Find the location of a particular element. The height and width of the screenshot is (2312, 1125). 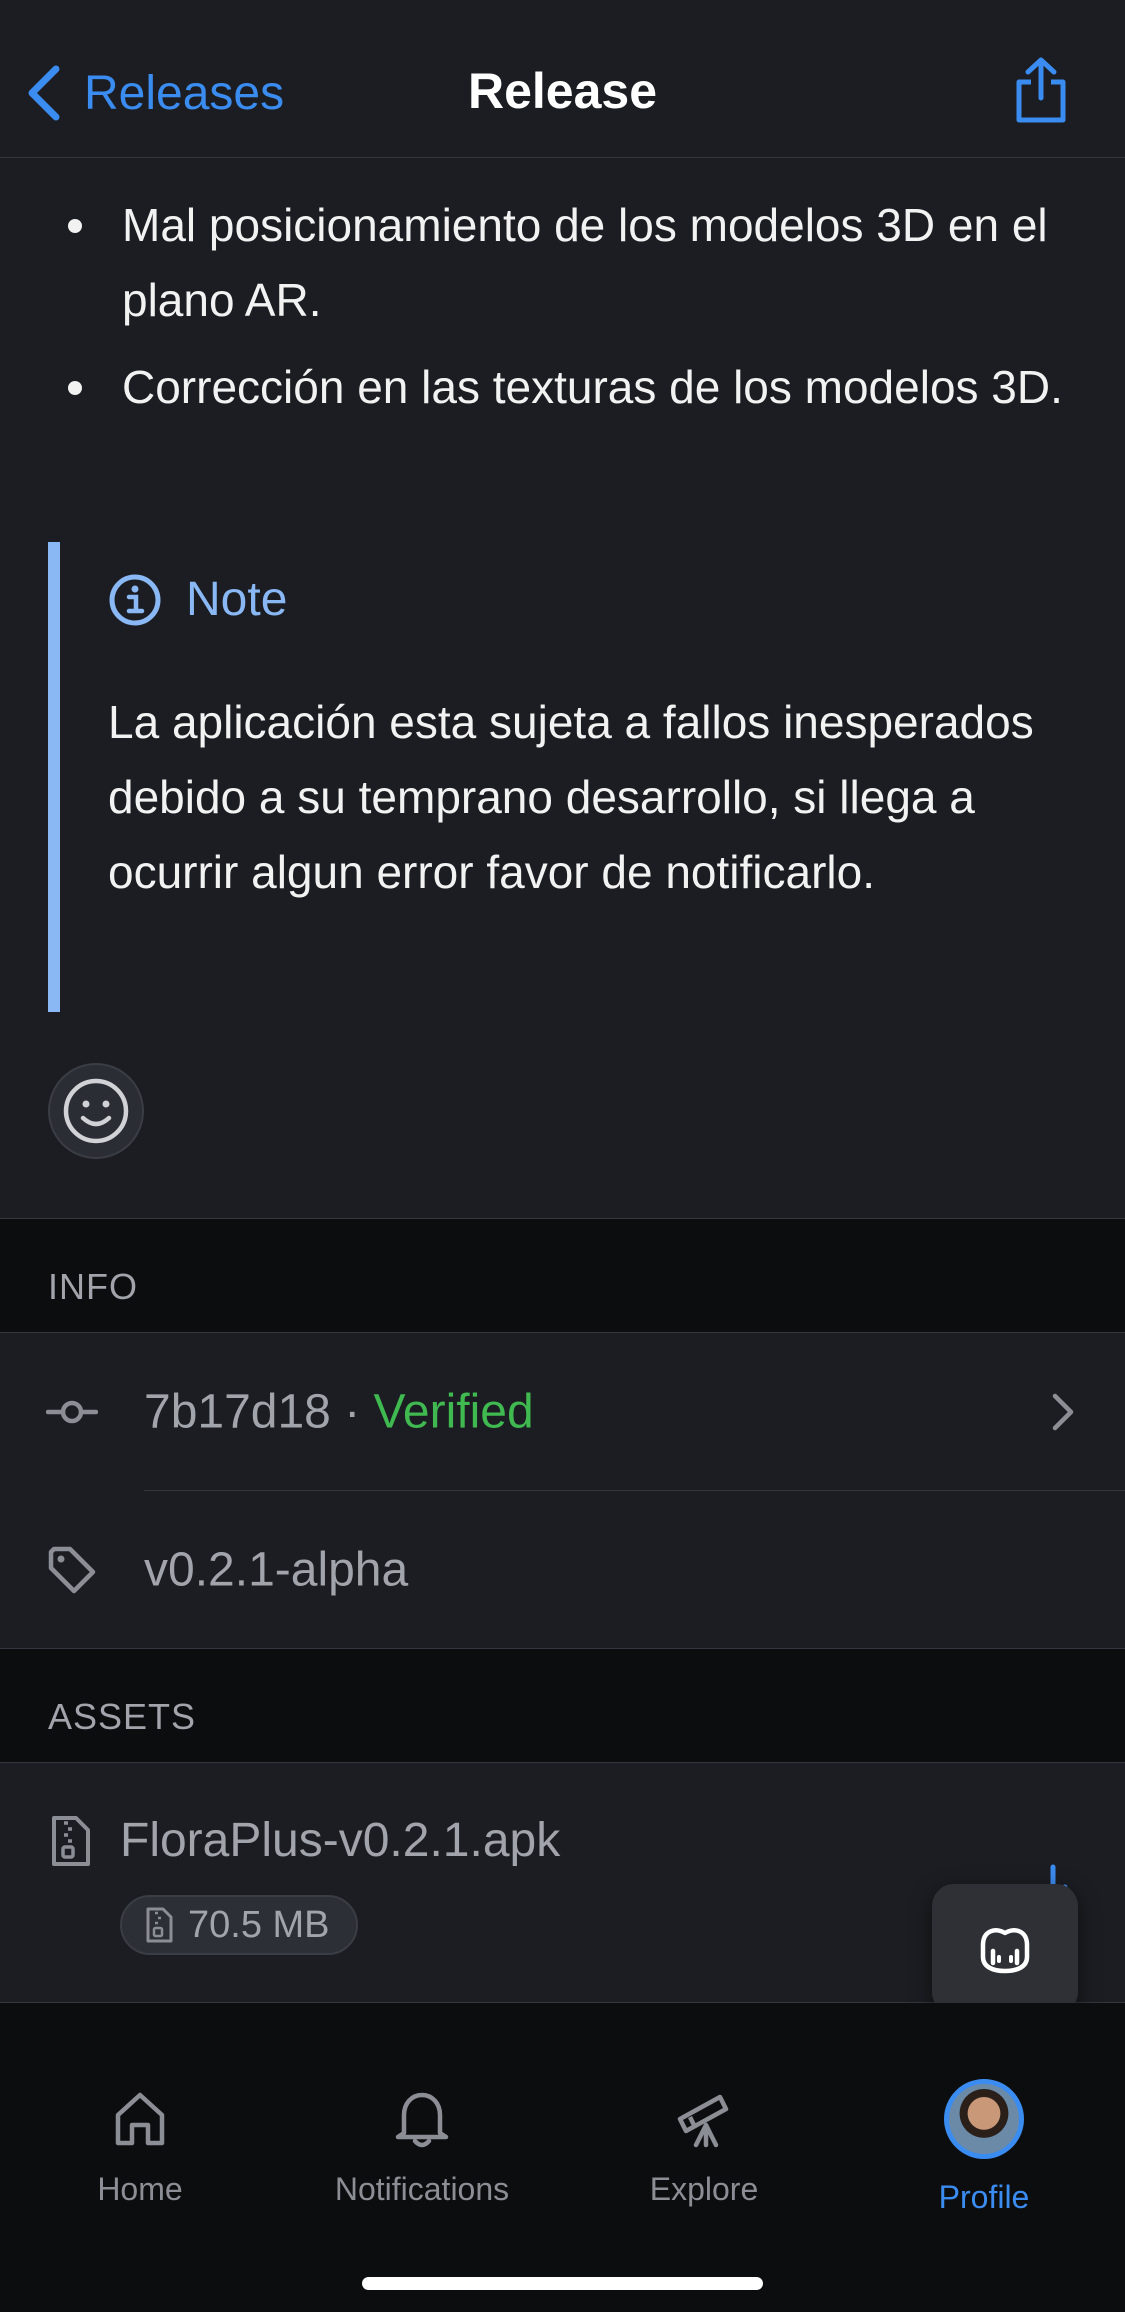

file-size: 70.5 MB is located at coordinates (259, 1924).